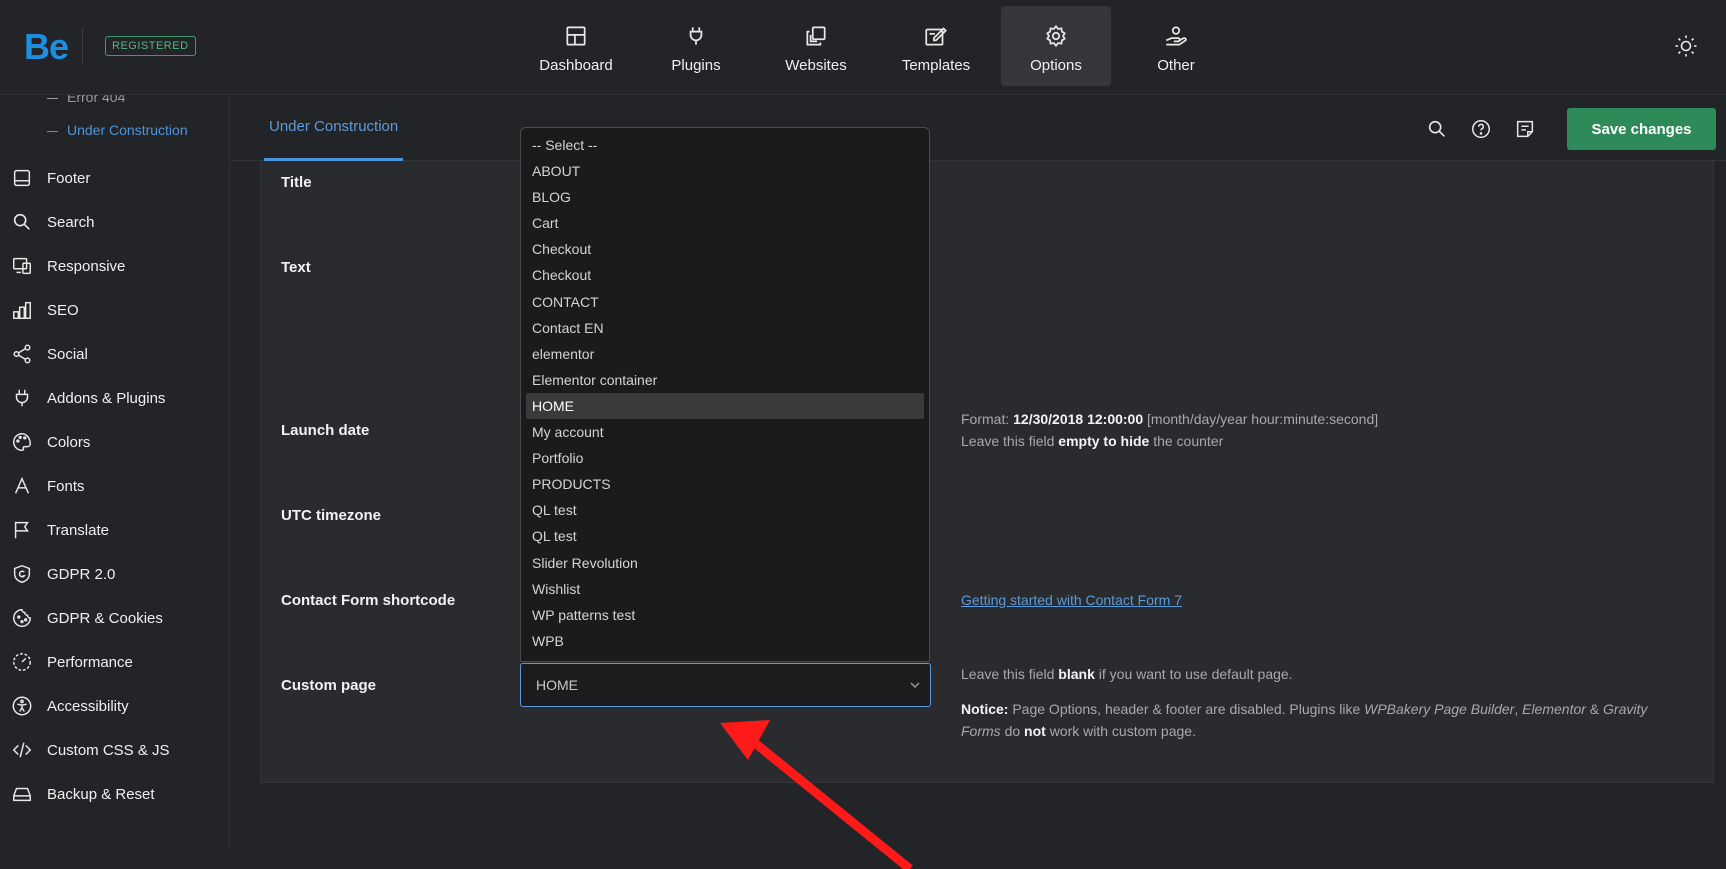  Describe the element at coordinates (1525, 129) in the screenshot. I see `notes-icon` at that location.